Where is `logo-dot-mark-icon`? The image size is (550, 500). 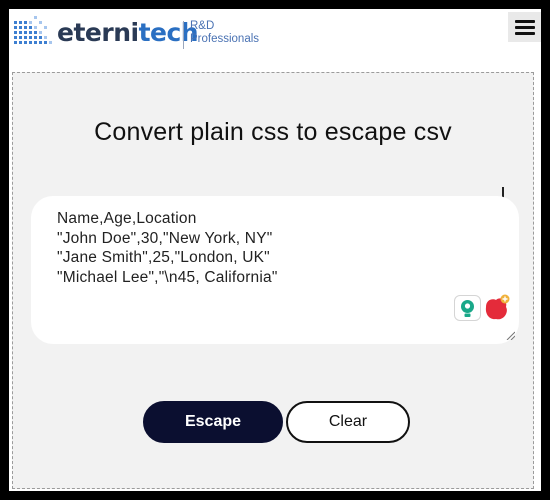
logo-dot-mark-icon is located at coordinates (33, 30).